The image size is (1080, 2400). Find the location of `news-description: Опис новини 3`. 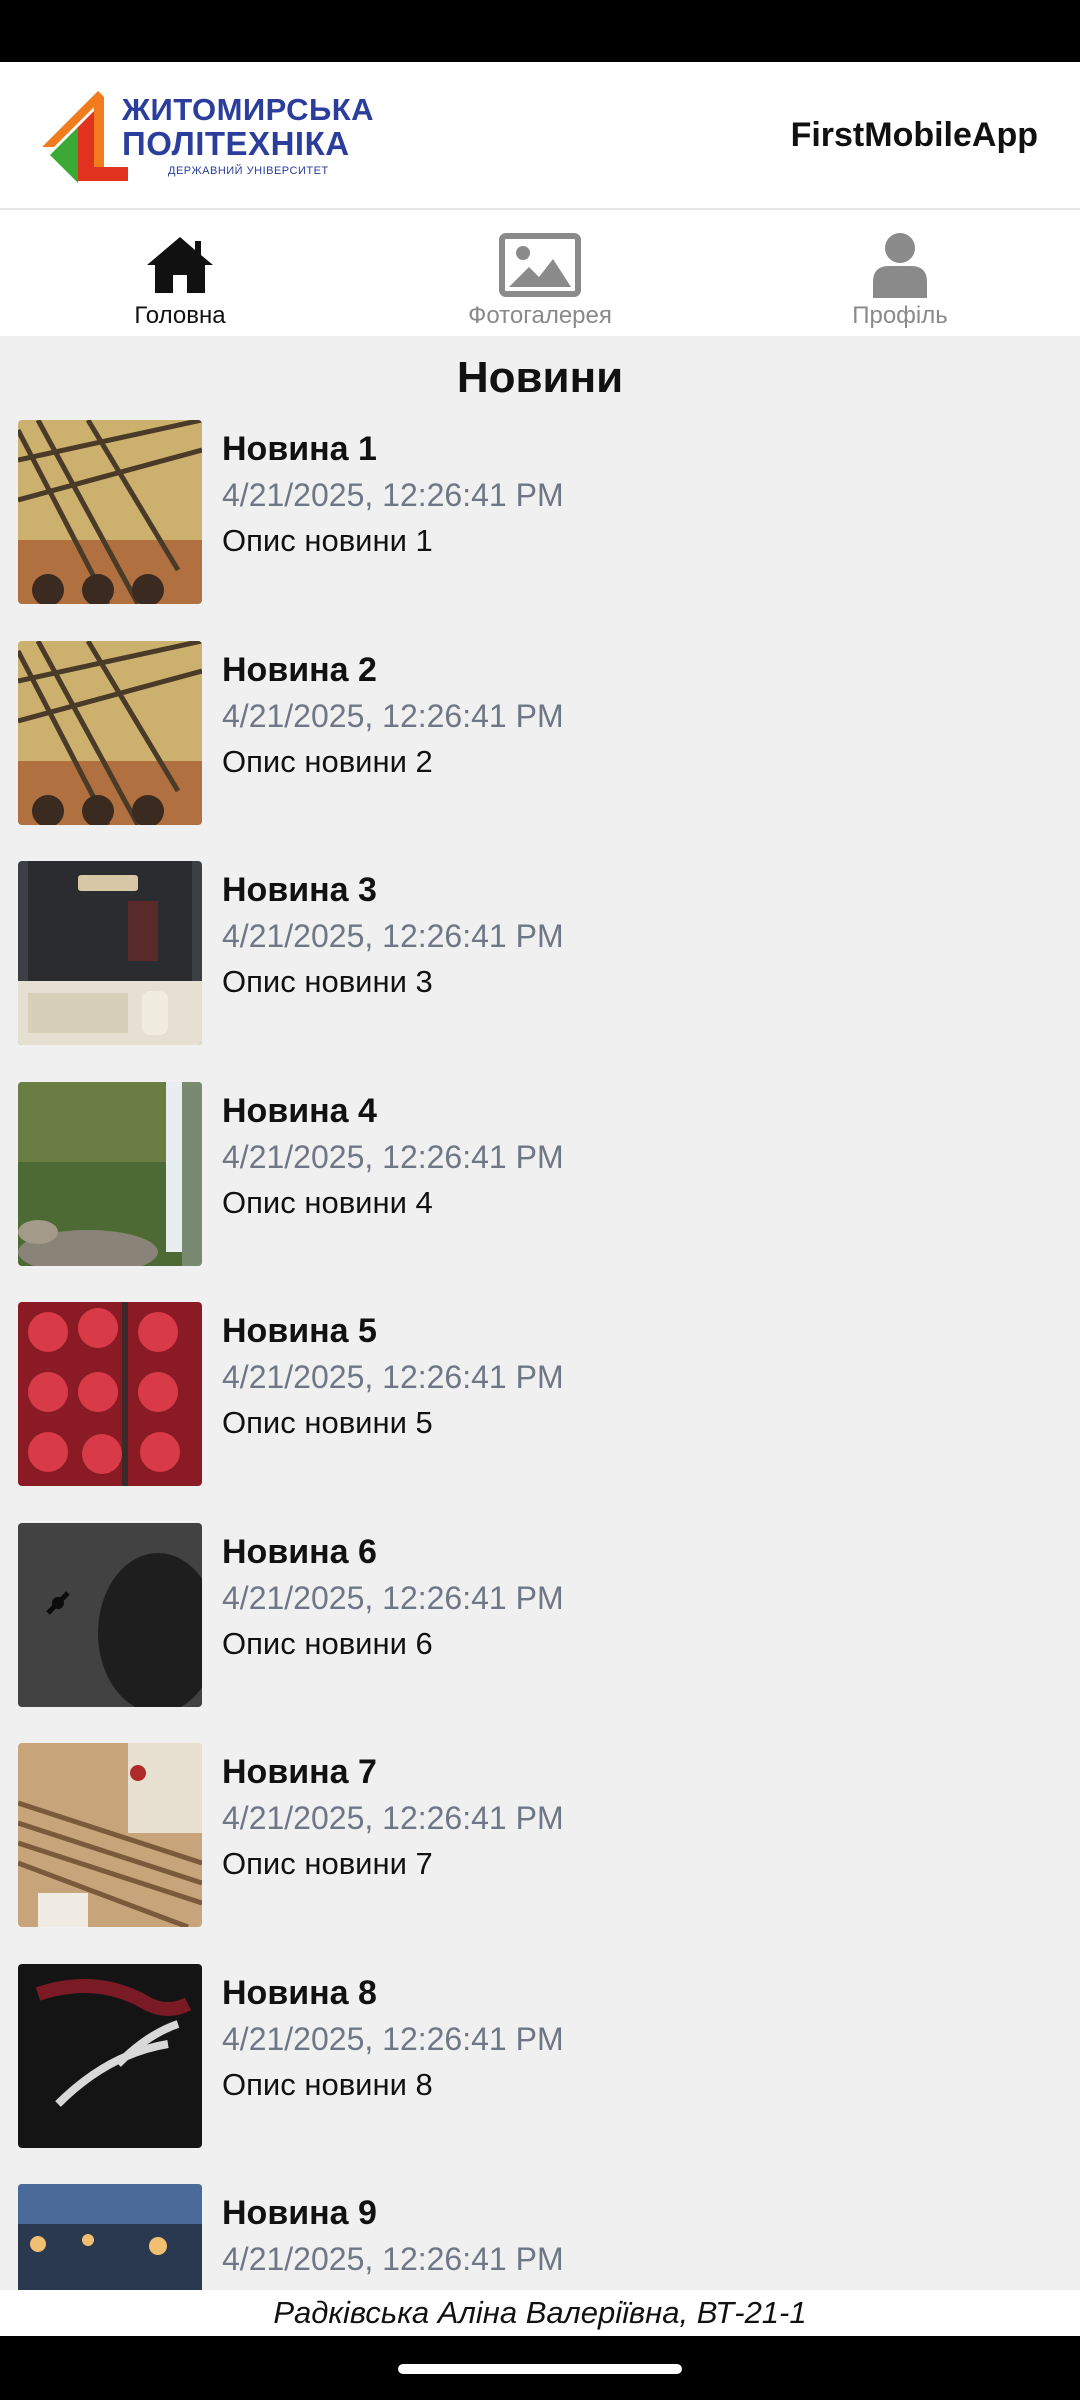

news-description: Опис новини 3 is located at coordinates (327, 981).